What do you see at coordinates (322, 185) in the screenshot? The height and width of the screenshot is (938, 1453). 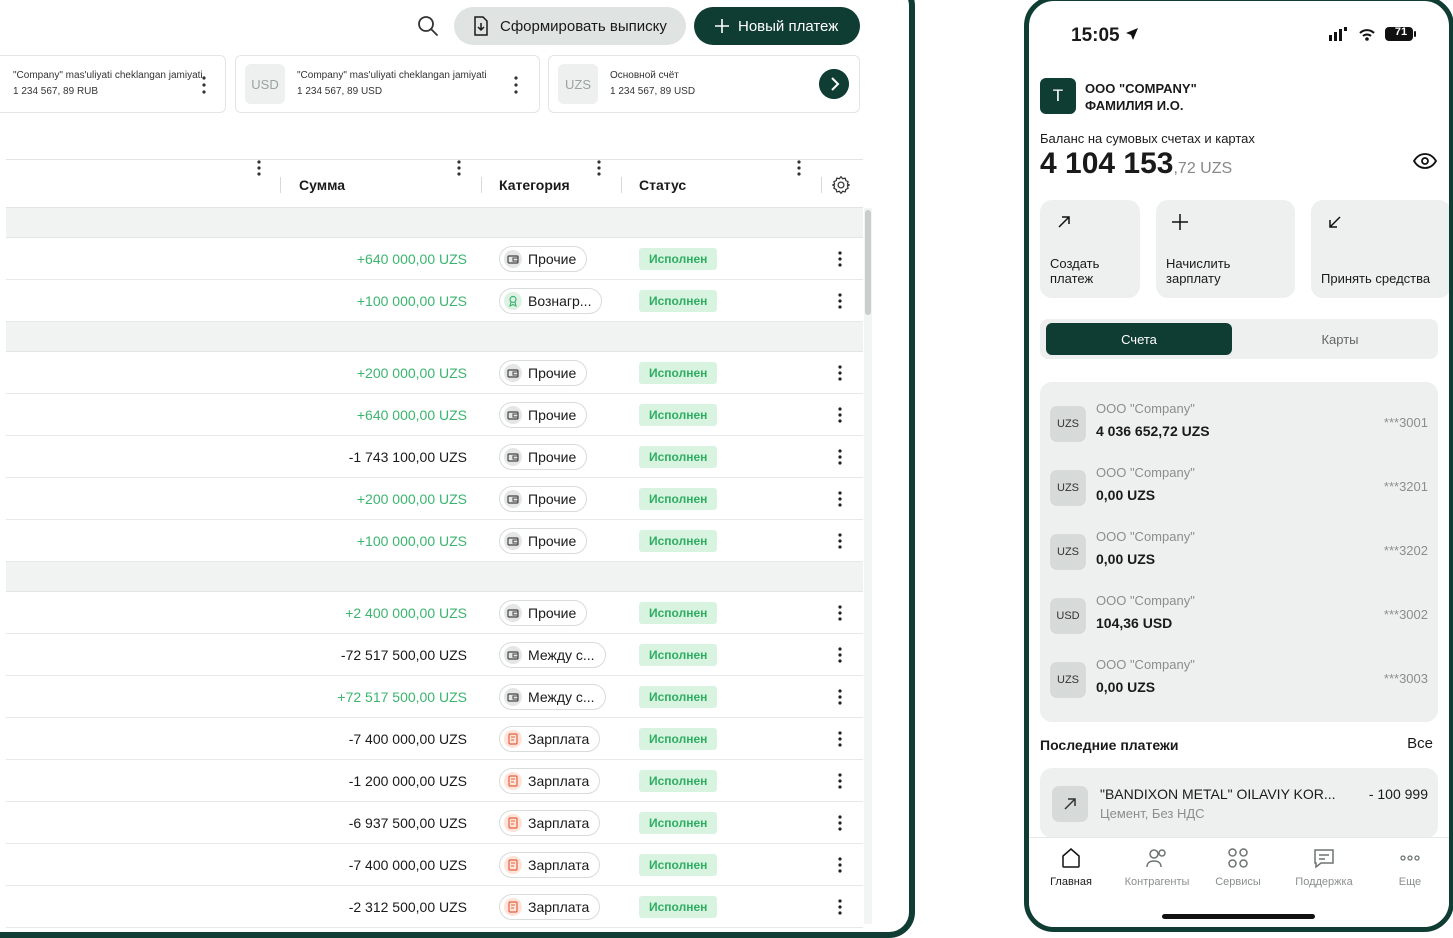 I see `column-header-amount: Сумма` at bounding box center [322, 185].